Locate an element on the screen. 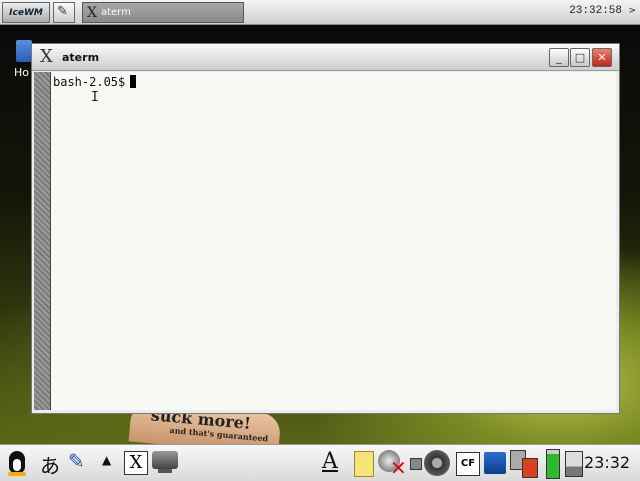  font-icon: A is located at coordinates (336, 463).